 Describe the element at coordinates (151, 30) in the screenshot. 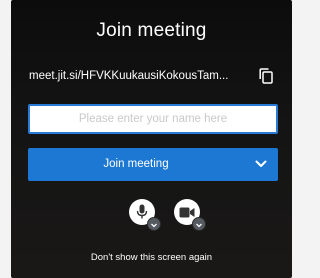

I see `dialog-title: Join meeting` at that location.